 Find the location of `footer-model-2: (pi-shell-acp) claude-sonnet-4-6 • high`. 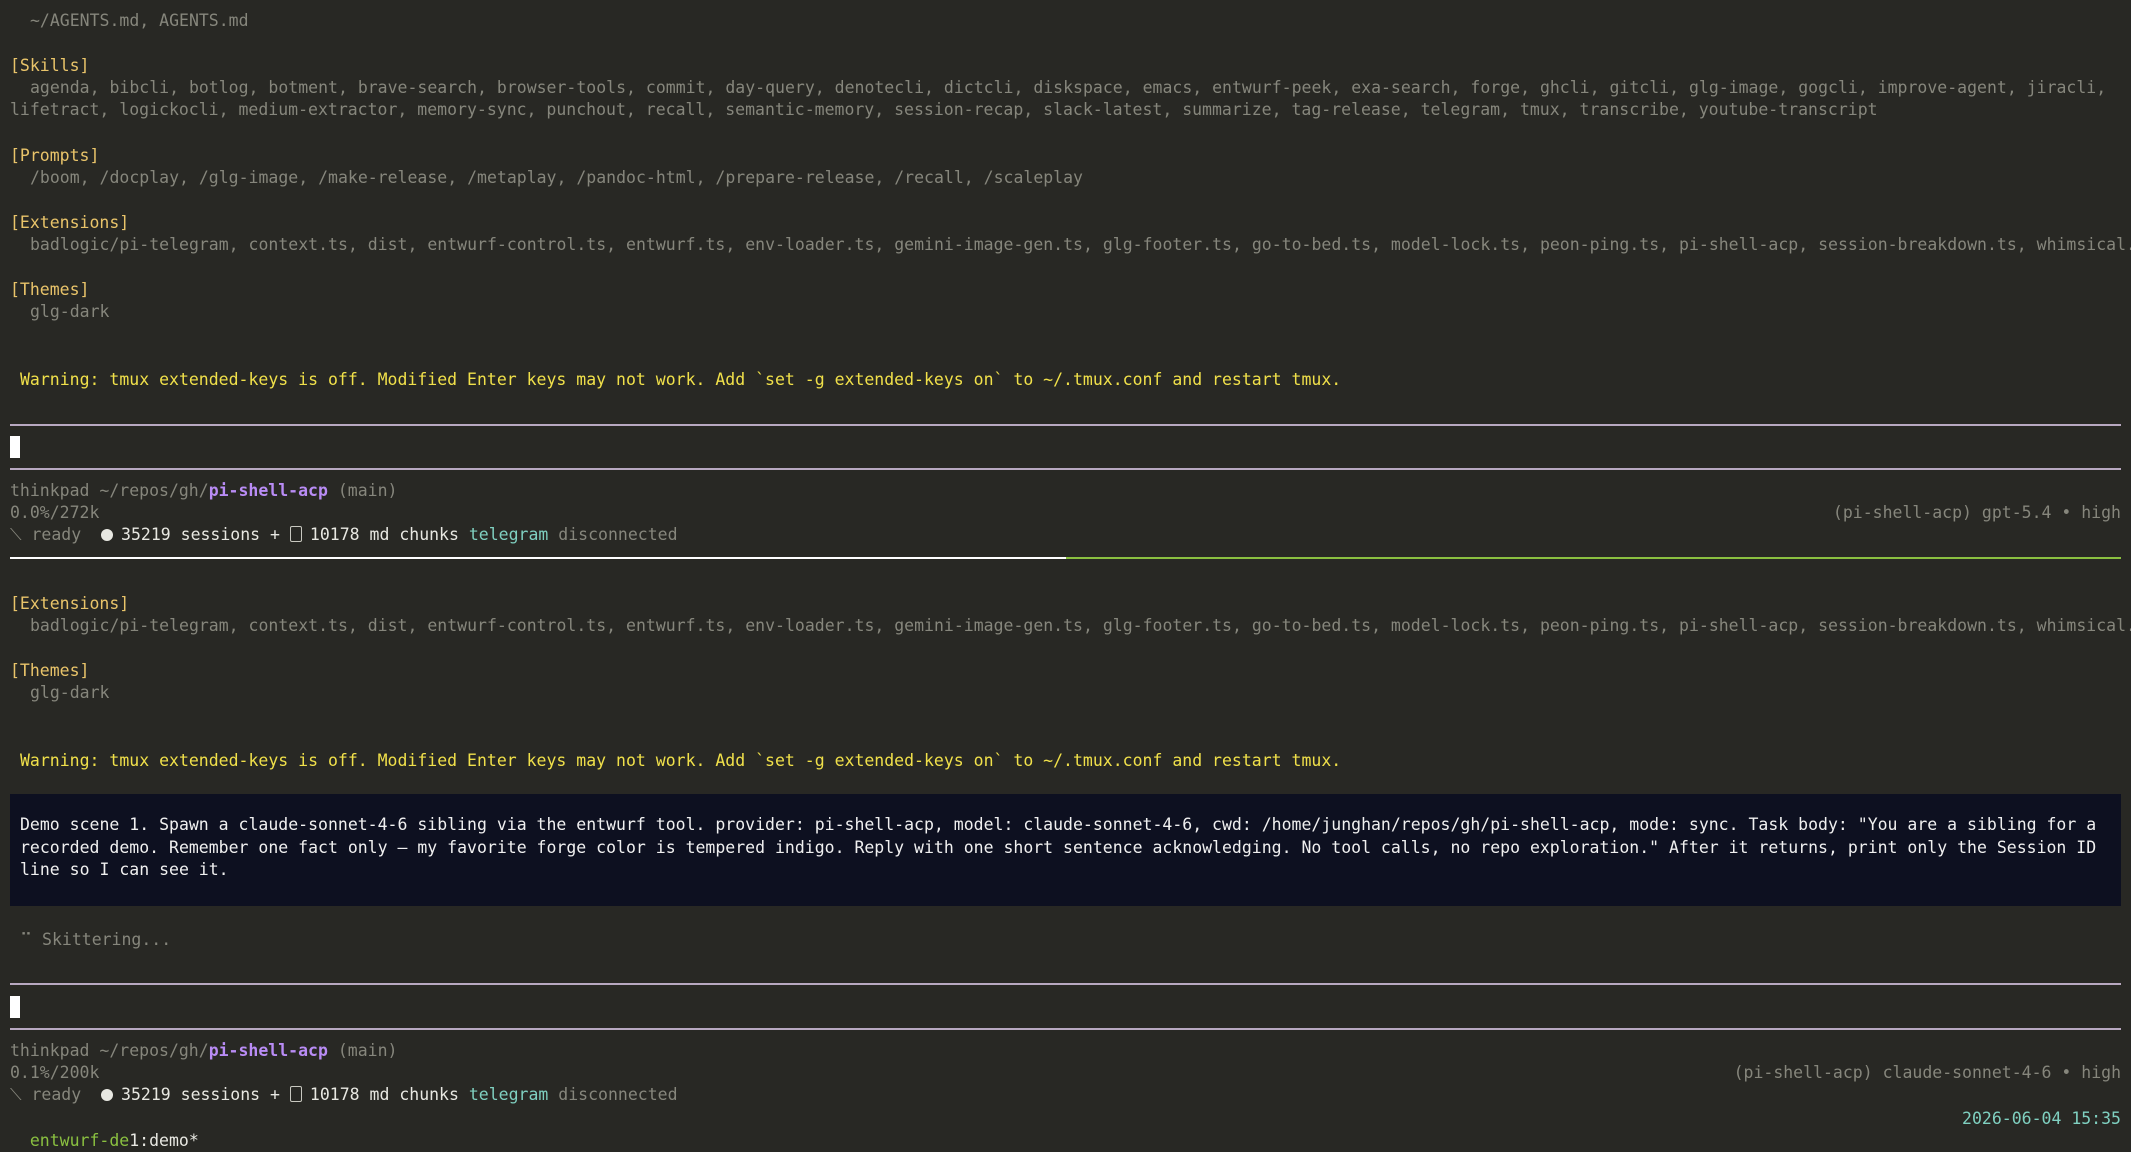

footer-model-2: (pi-shell-acp) claude-sonnet-4-6 • high is located at coordinates (1927, 1072).